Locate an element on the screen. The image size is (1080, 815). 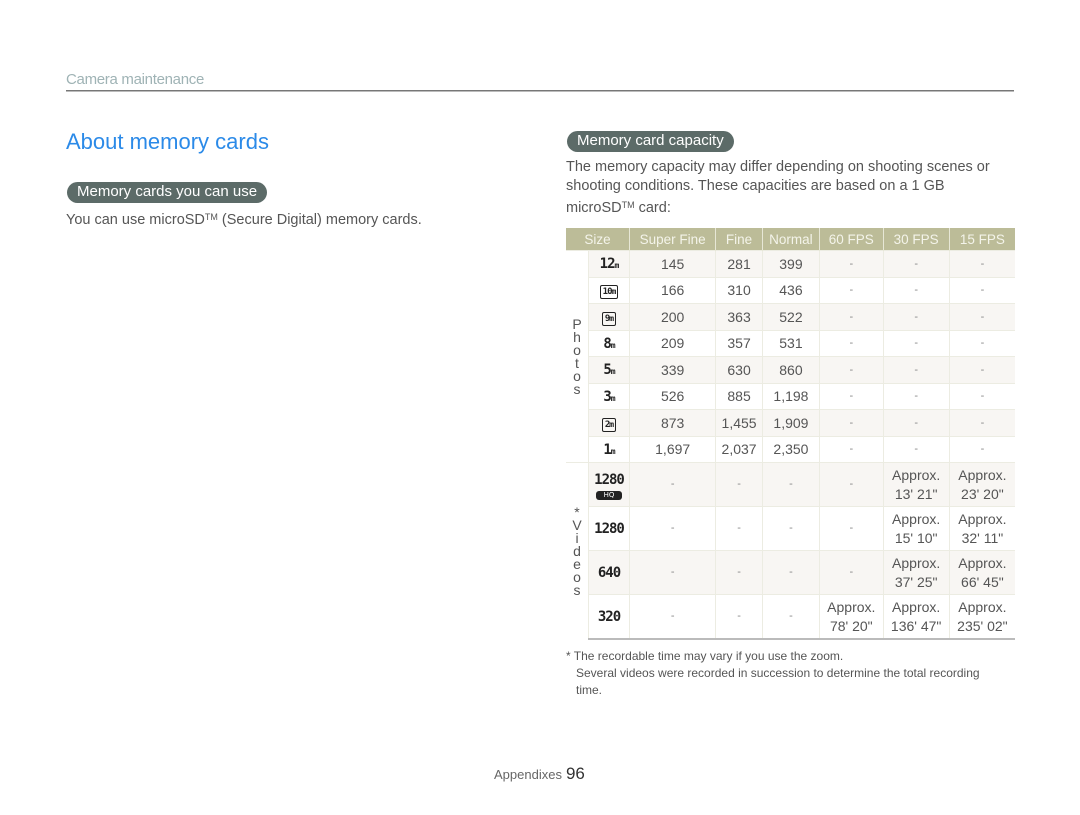
size-cell: 5m is located at coordinates (609, 369).